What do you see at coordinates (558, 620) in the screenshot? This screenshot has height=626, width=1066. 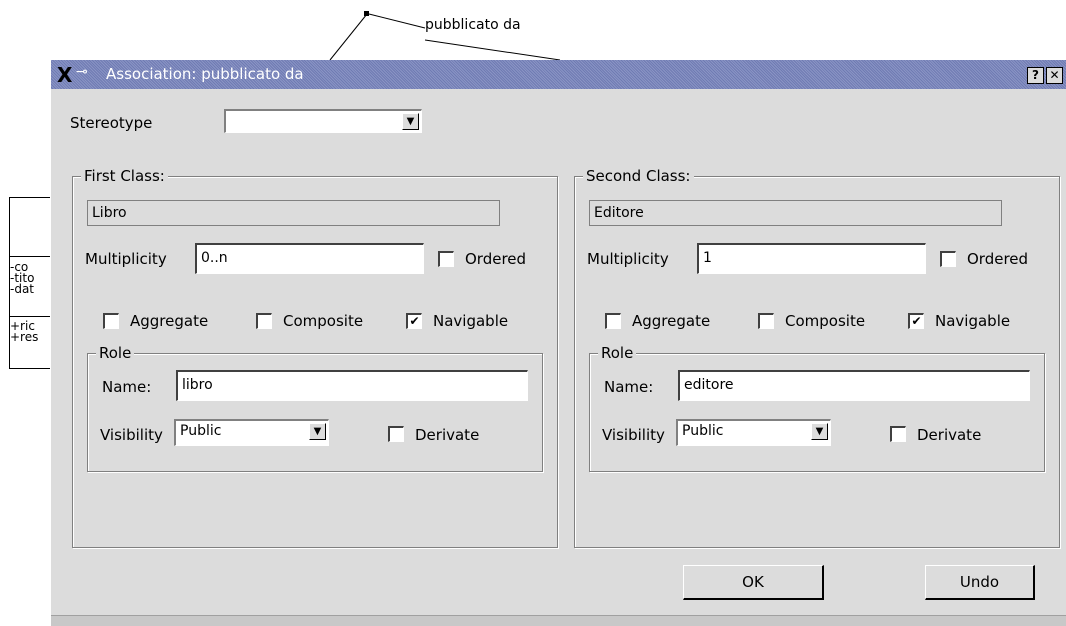 I see `horizontal-scrollbar` at bounding box center [558, 620].